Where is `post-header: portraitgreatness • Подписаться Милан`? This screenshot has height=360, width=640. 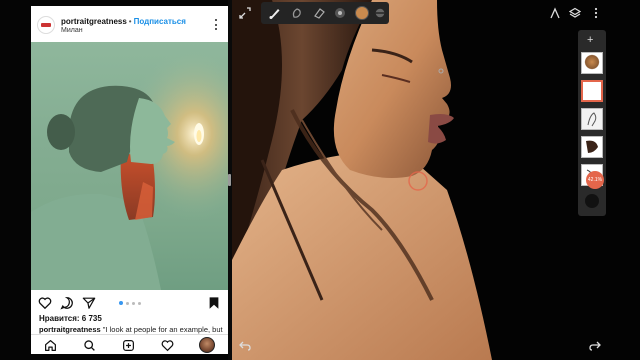 post-header: portraitgreatness • Подписаться Милан is located at coordinates (129, 24).